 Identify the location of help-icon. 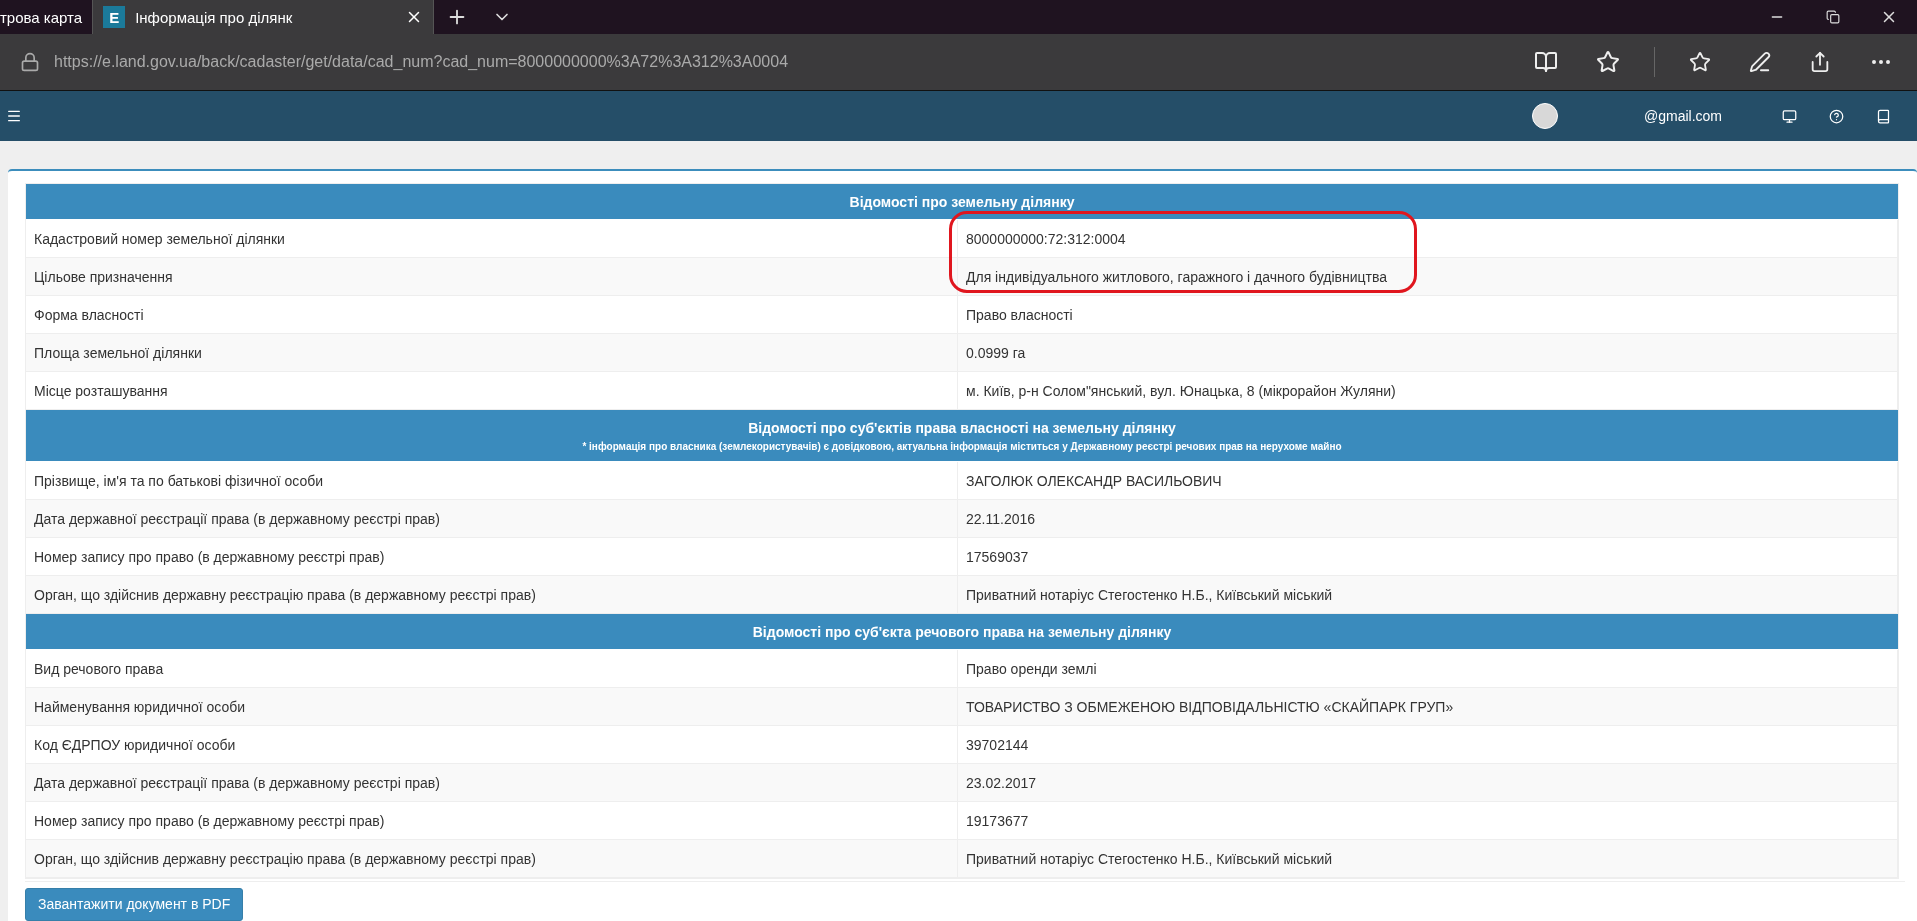
(1836, 116).